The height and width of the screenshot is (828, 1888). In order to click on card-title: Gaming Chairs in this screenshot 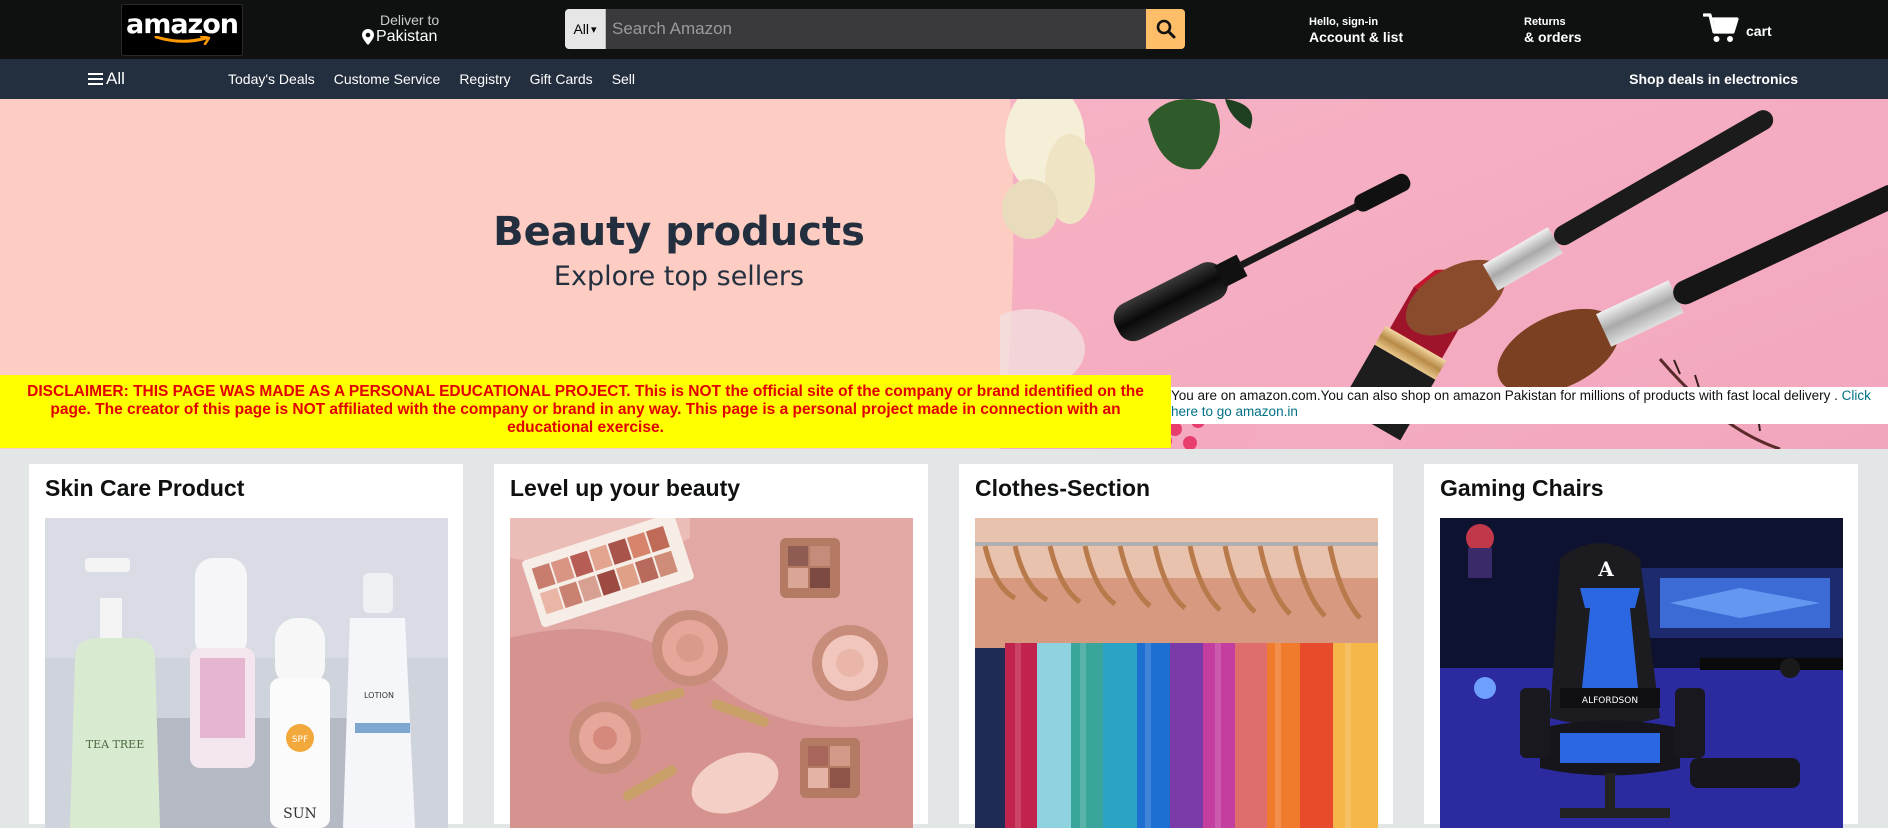, I will do `click(1522, 488)`.